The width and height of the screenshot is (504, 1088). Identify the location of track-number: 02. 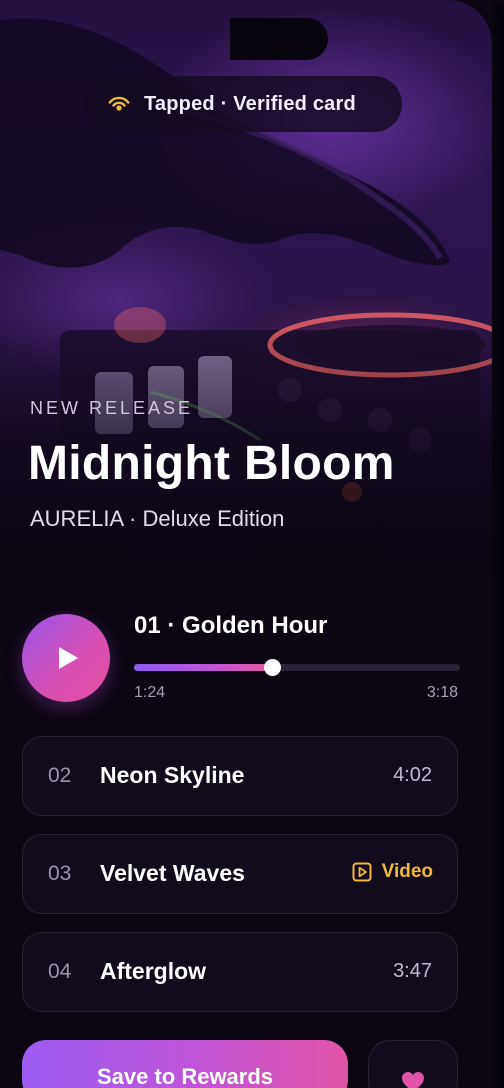
(60, 775).